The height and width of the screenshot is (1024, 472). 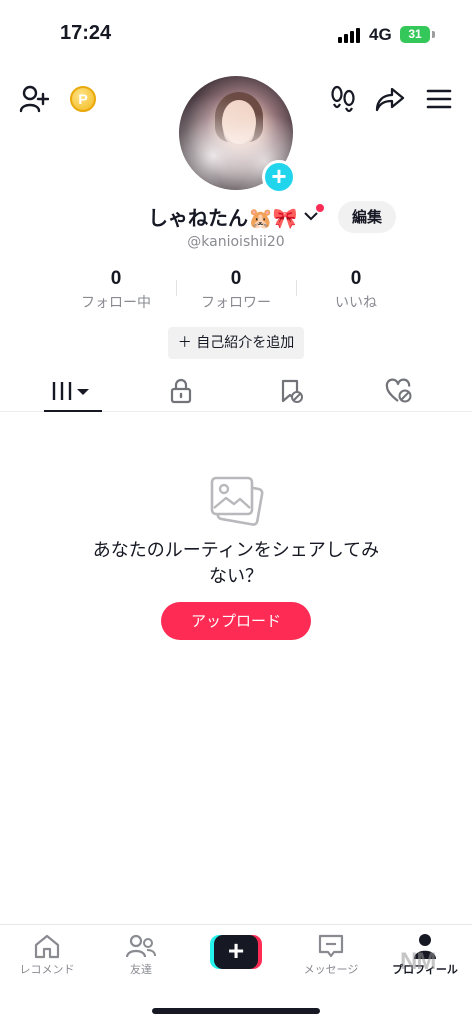 I want to click on stat-followers-value: 0, so click(x=236, y=278).